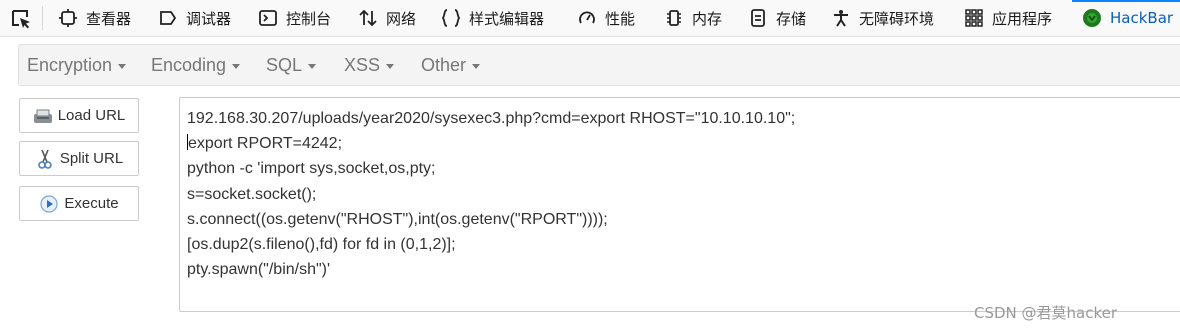 The height and width of the screenshot is (330, 1180). I want to click on tab-label: 无障碍环境, so click(897, 18).